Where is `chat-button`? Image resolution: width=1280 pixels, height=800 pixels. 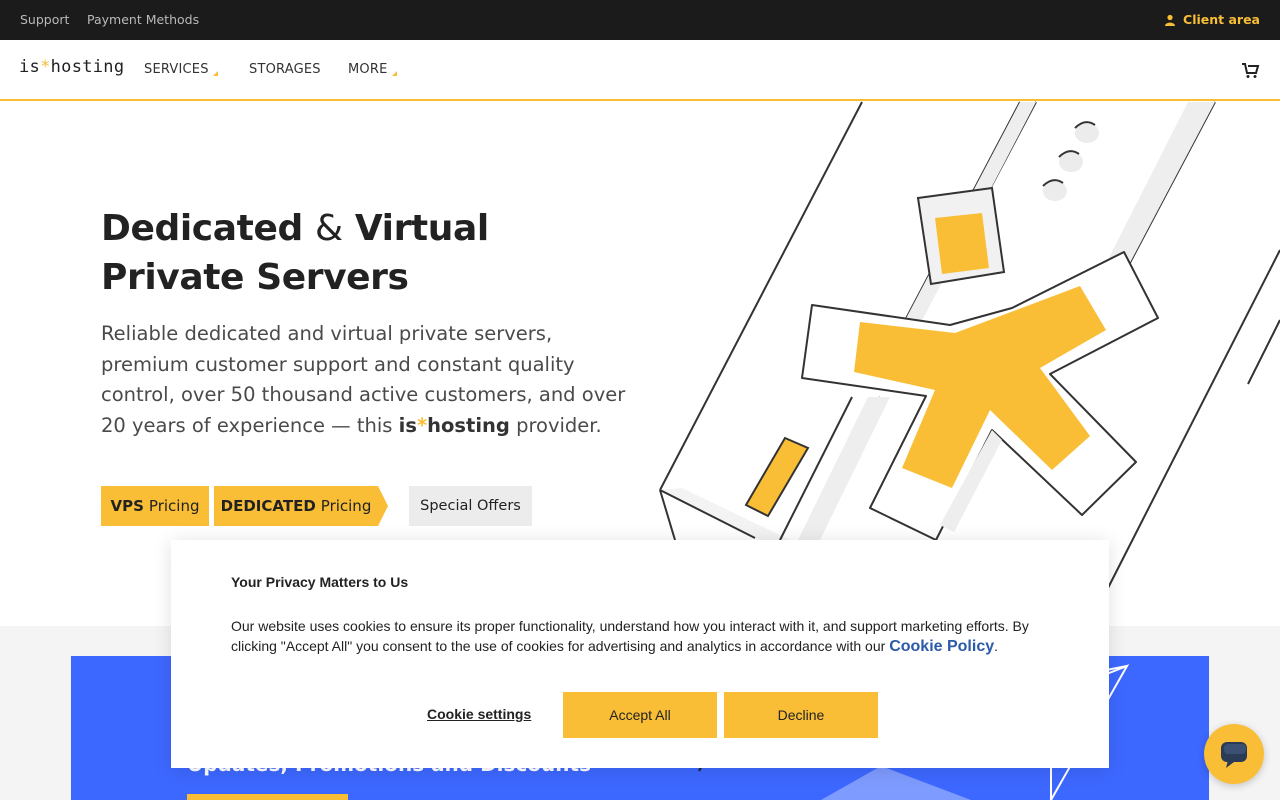 chat-button is located at coordinates (1234, 754).